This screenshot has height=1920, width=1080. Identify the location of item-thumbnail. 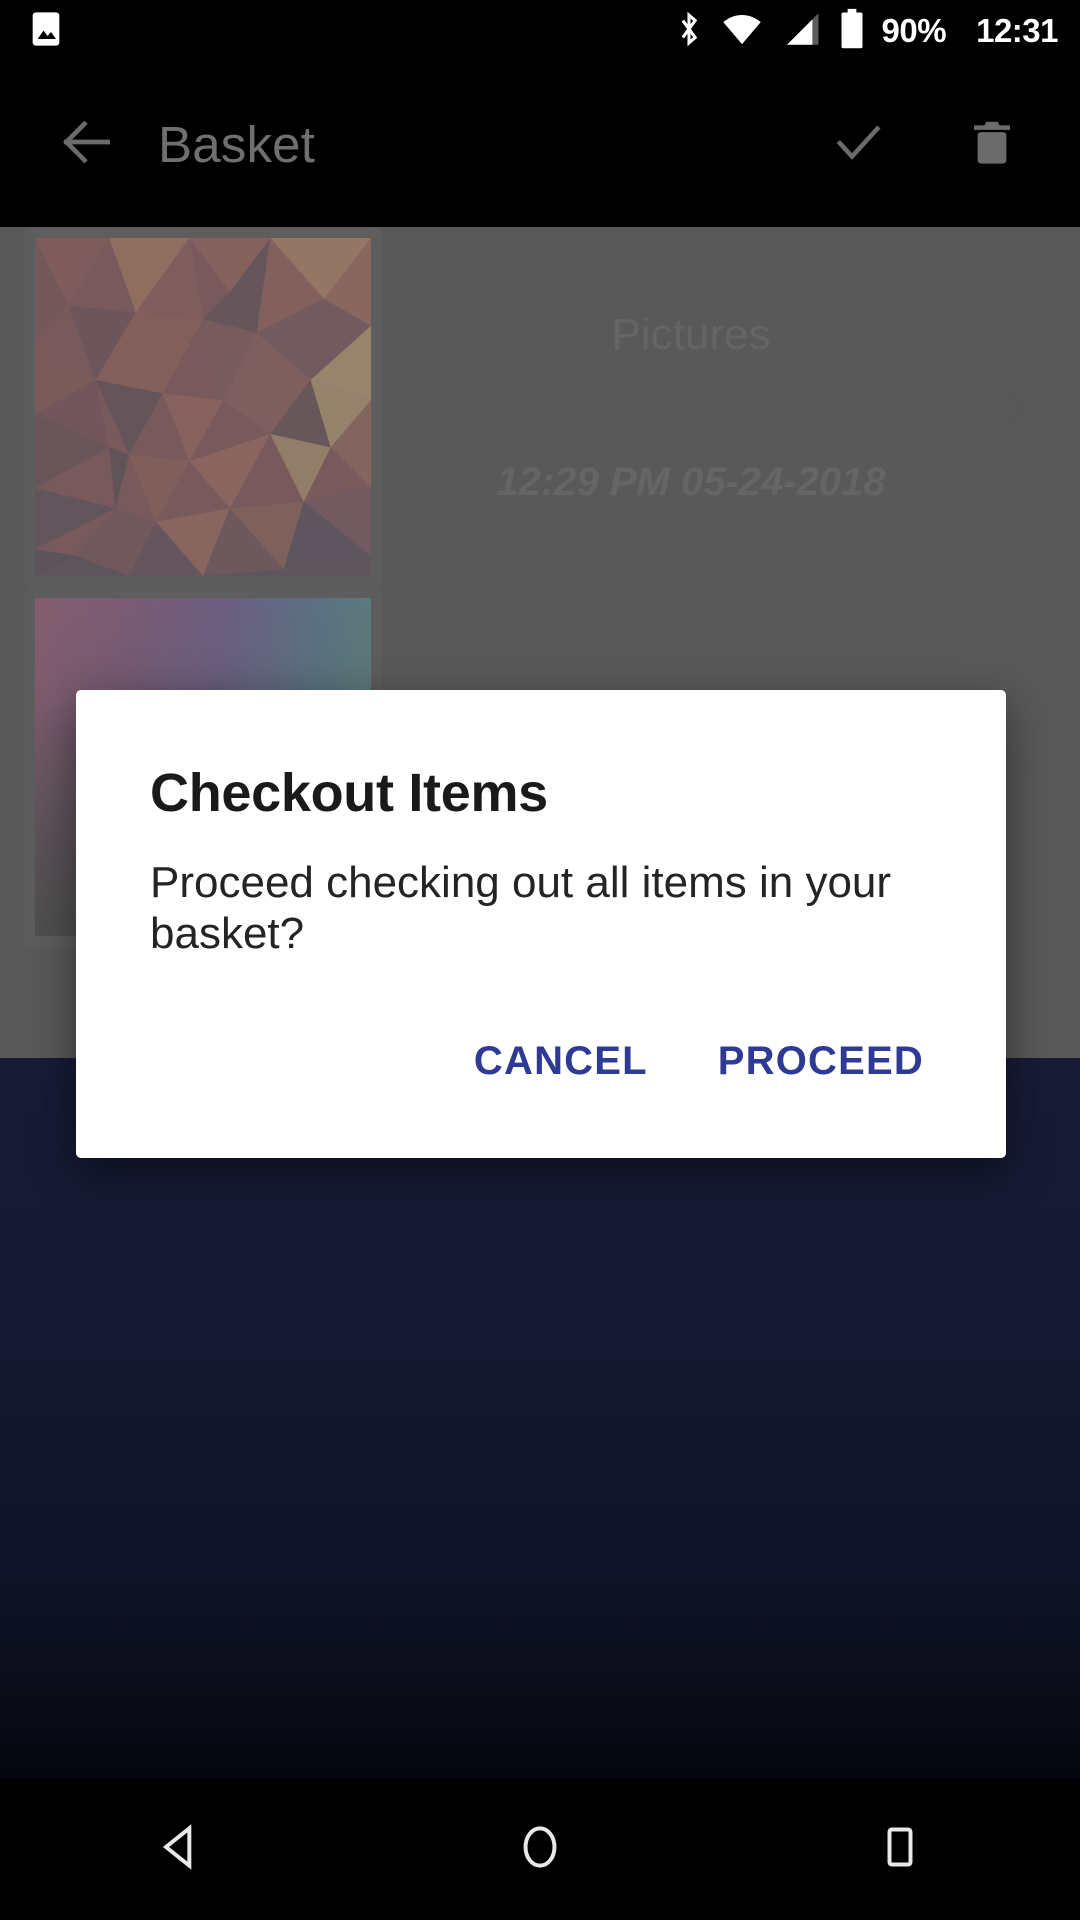
(203, 407).